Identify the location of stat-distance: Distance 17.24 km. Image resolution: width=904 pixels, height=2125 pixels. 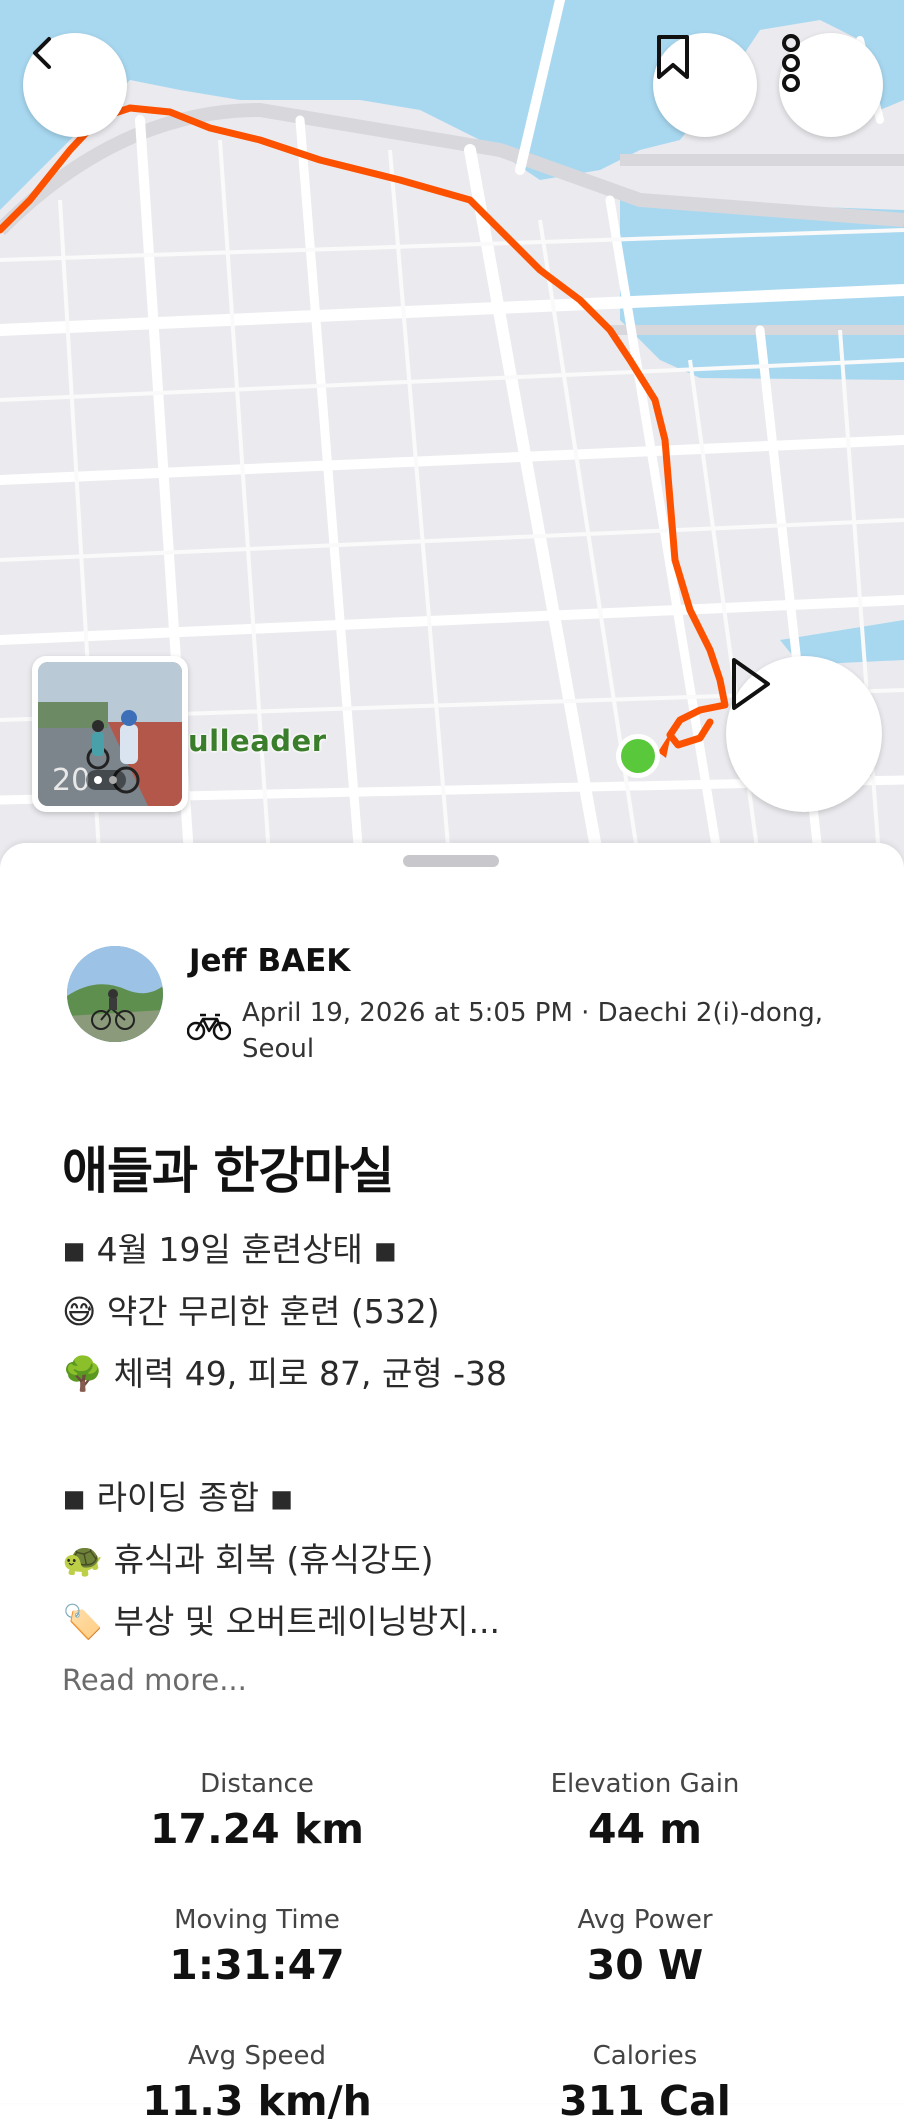
(257, 1811).